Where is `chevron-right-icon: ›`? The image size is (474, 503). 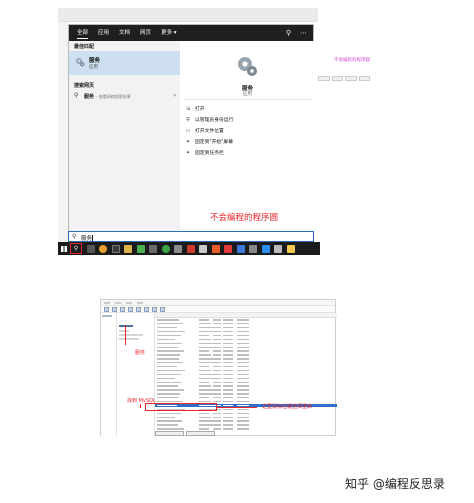 chevron-right-icon: › is located at coordinates (175, 95).